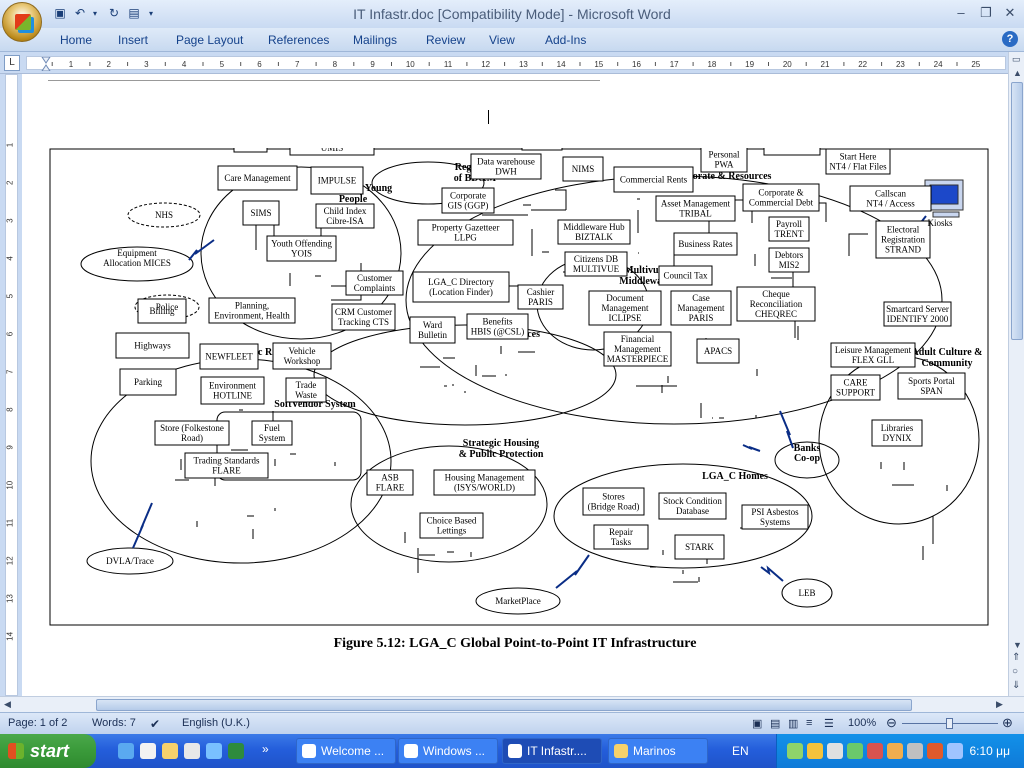 This screenshot has width=1024, height=768. I want to click on box-label-property-gazetteer: LLPG, so click(465, 238).